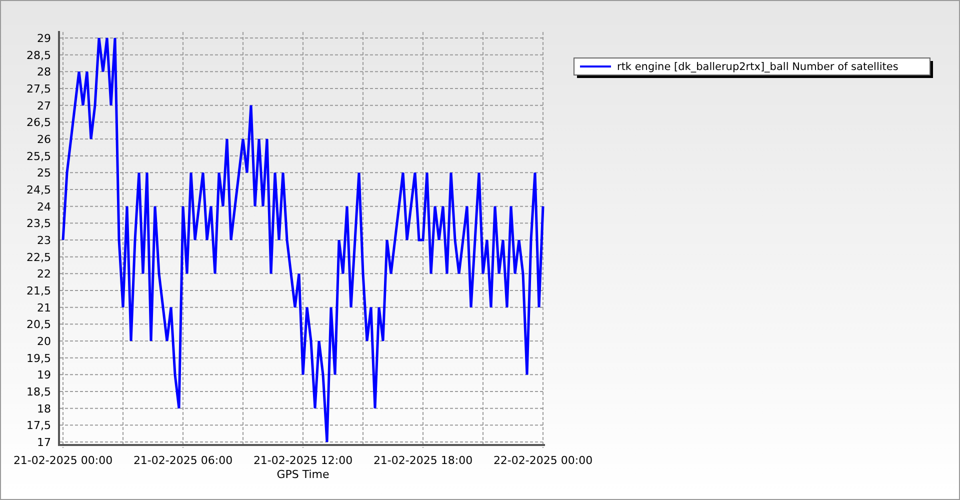  I want to click on y-tick-label: 19,5, so click(38, 358).